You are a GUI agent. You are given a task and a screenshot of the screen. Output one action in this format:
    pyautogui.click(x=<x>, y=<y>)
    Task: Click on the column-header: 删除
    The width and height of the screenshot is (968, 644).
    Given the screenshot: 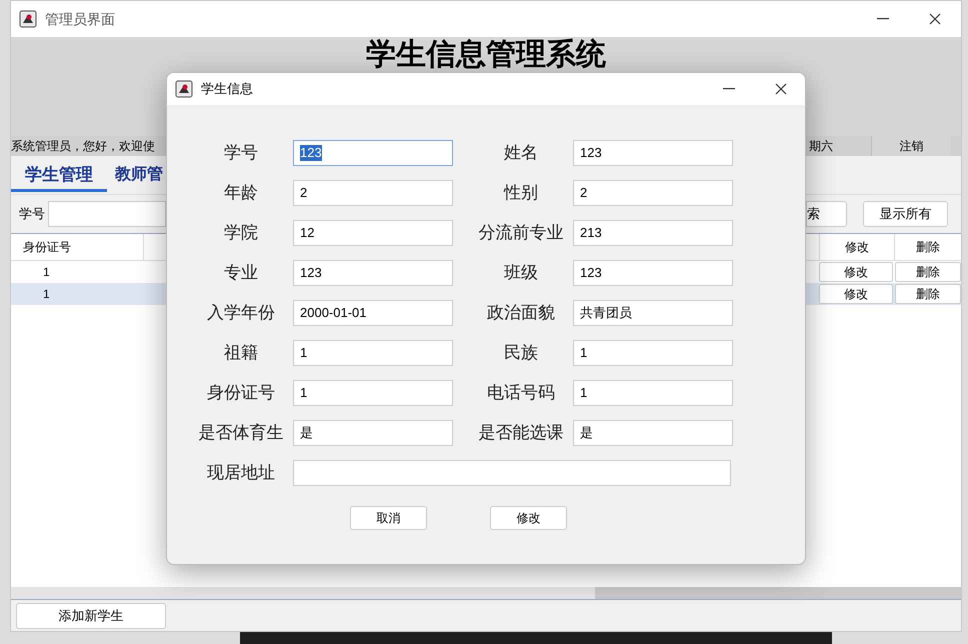 What is the action you would take?
    pyautogui.click(x=927, y=247)
    